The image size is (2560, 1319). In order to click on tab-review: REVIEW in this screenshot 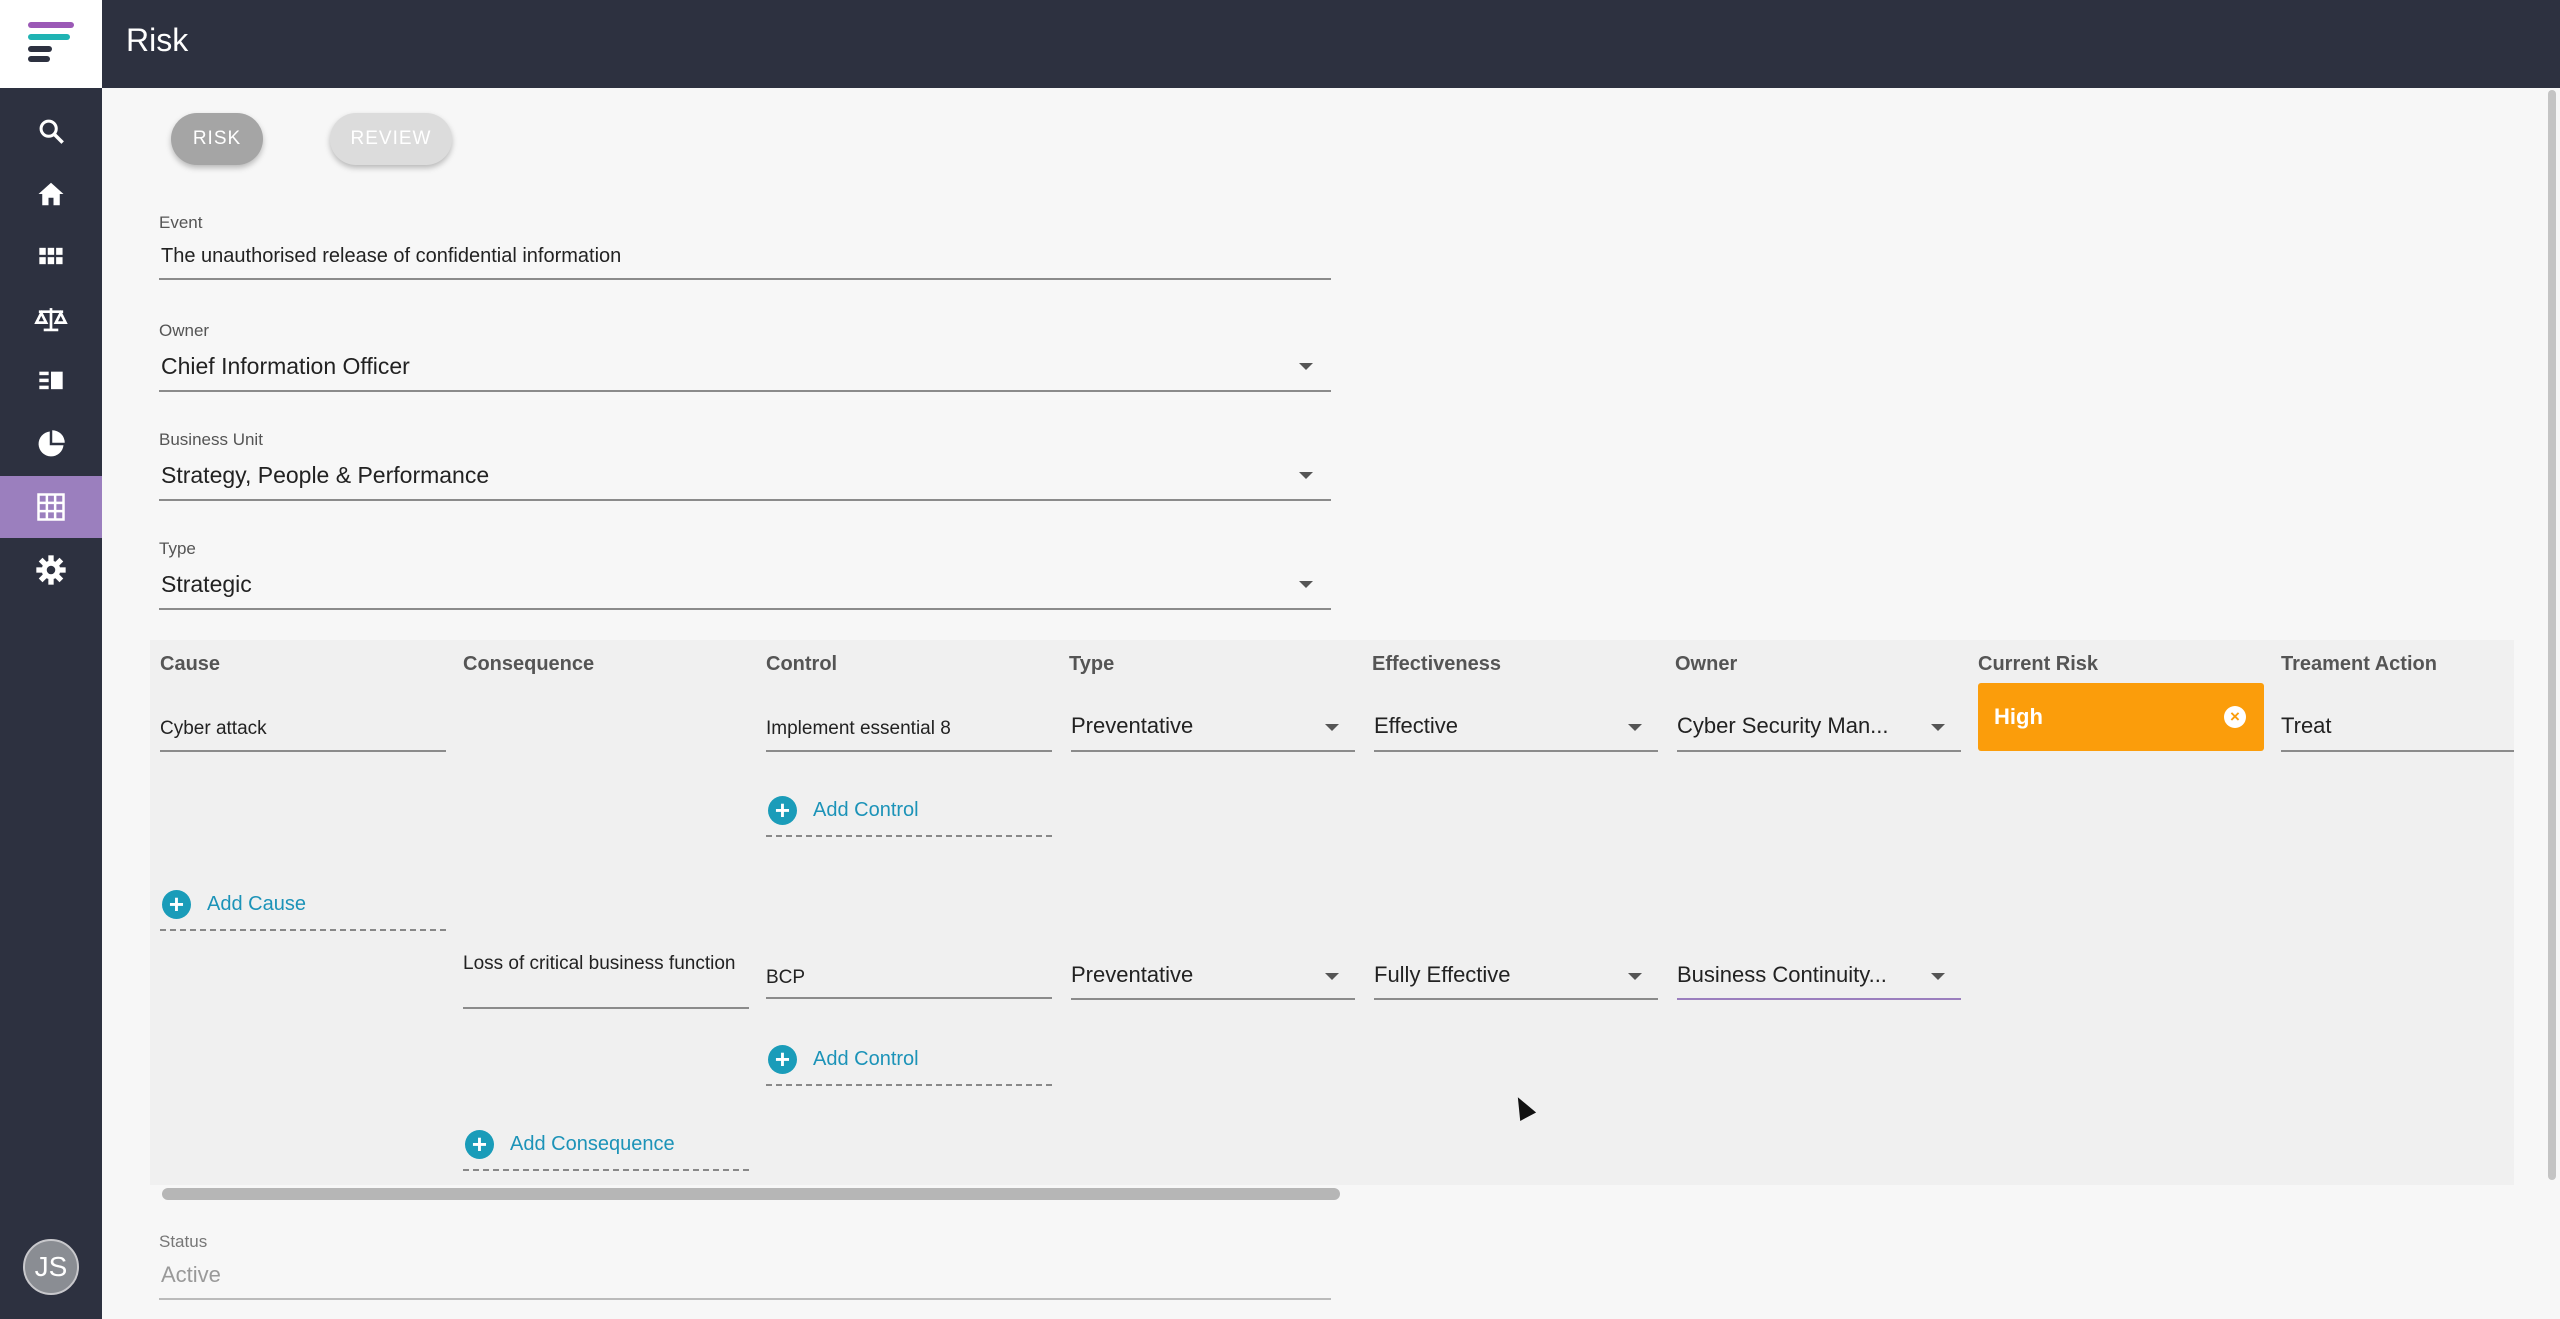, I will do `click(391, 139)`.